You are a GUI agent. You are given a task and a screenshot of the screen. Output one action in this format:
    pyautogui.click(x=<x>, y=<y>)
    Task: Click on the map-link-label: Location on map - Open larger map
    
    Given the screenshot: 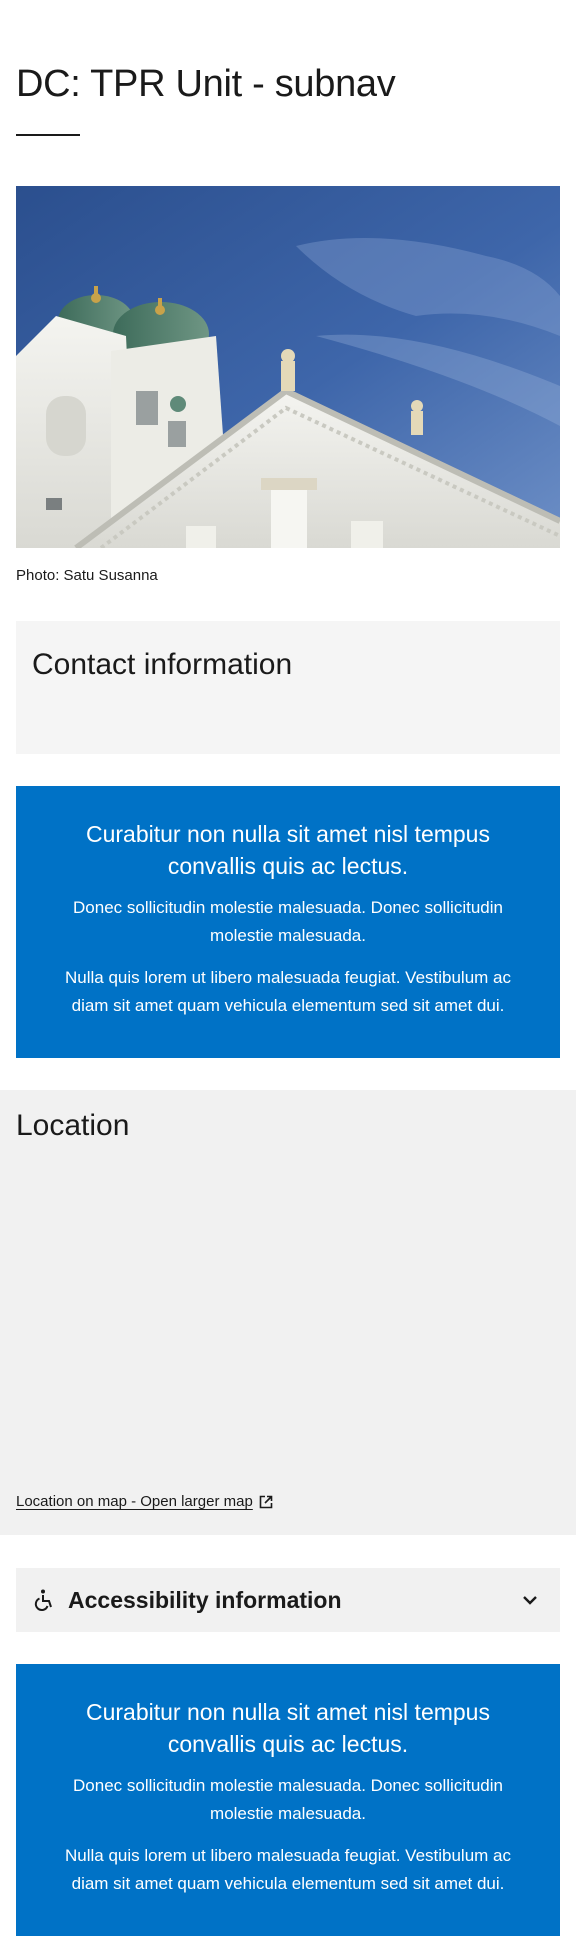 What is the action you would take?
    pyautogui.click(x=134, y=1501)
    